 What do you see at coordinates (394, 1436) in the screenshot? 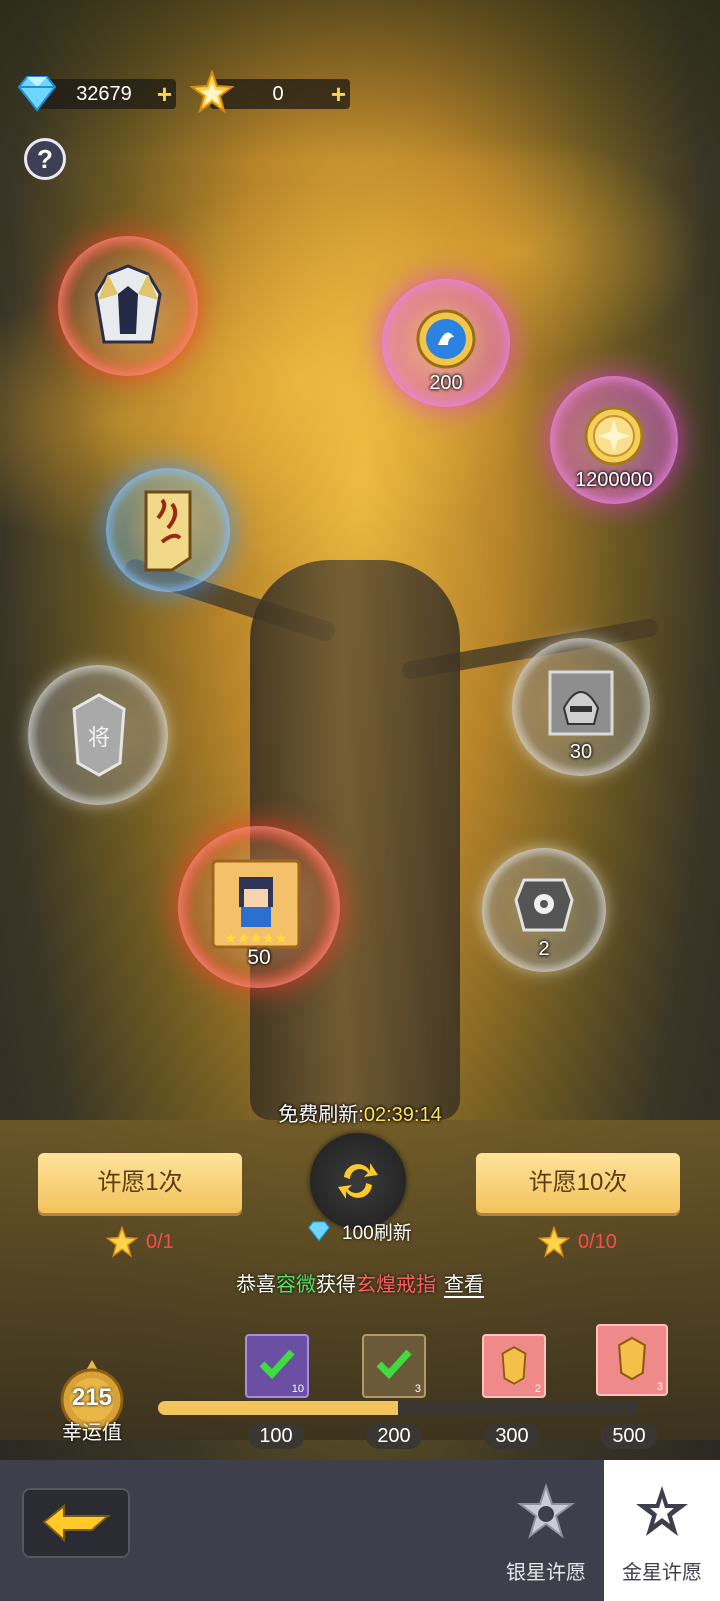
I see `milestone-value-200: 200` at bounding box center [394, 1436].